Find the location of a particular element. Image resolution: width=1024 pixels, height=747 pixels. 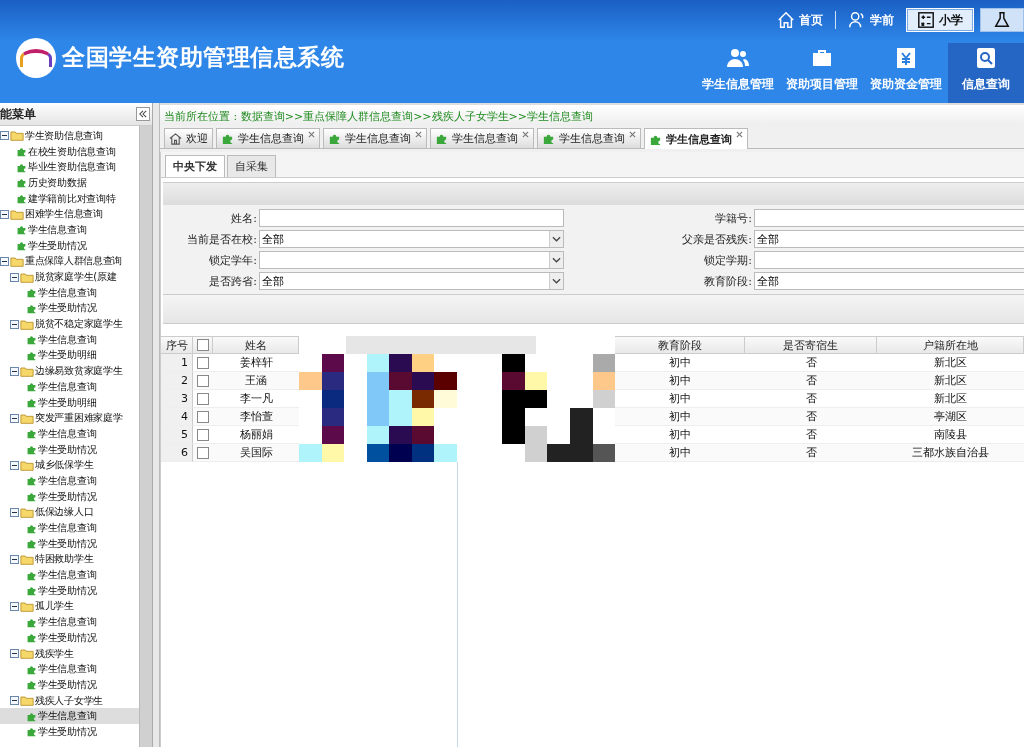

menu-folder: 孤儿学生 is located at coordinates (54, 606).